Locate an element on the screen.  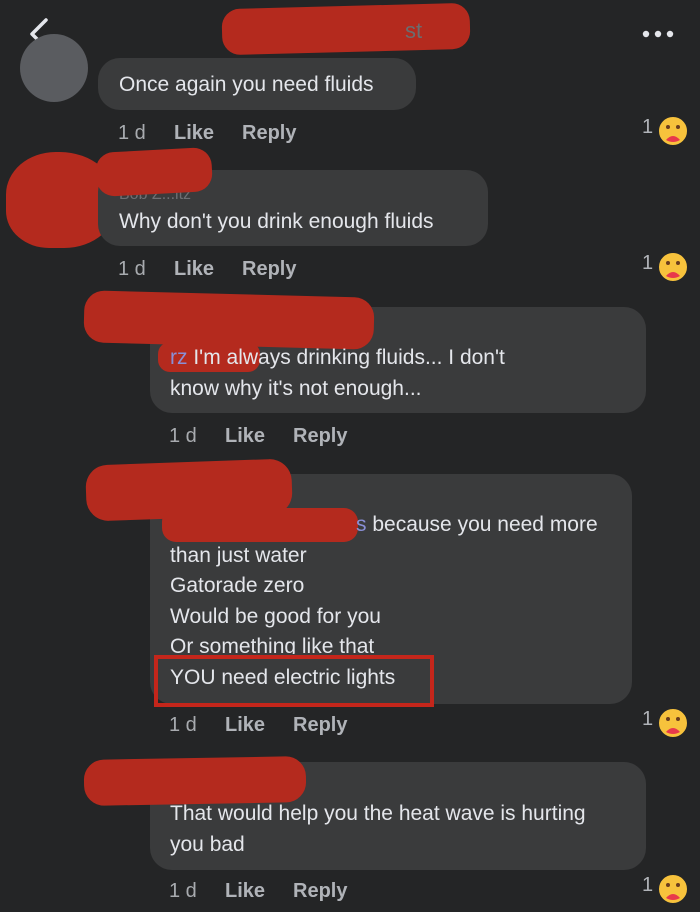
more-button is located at coordinates (658, 33).